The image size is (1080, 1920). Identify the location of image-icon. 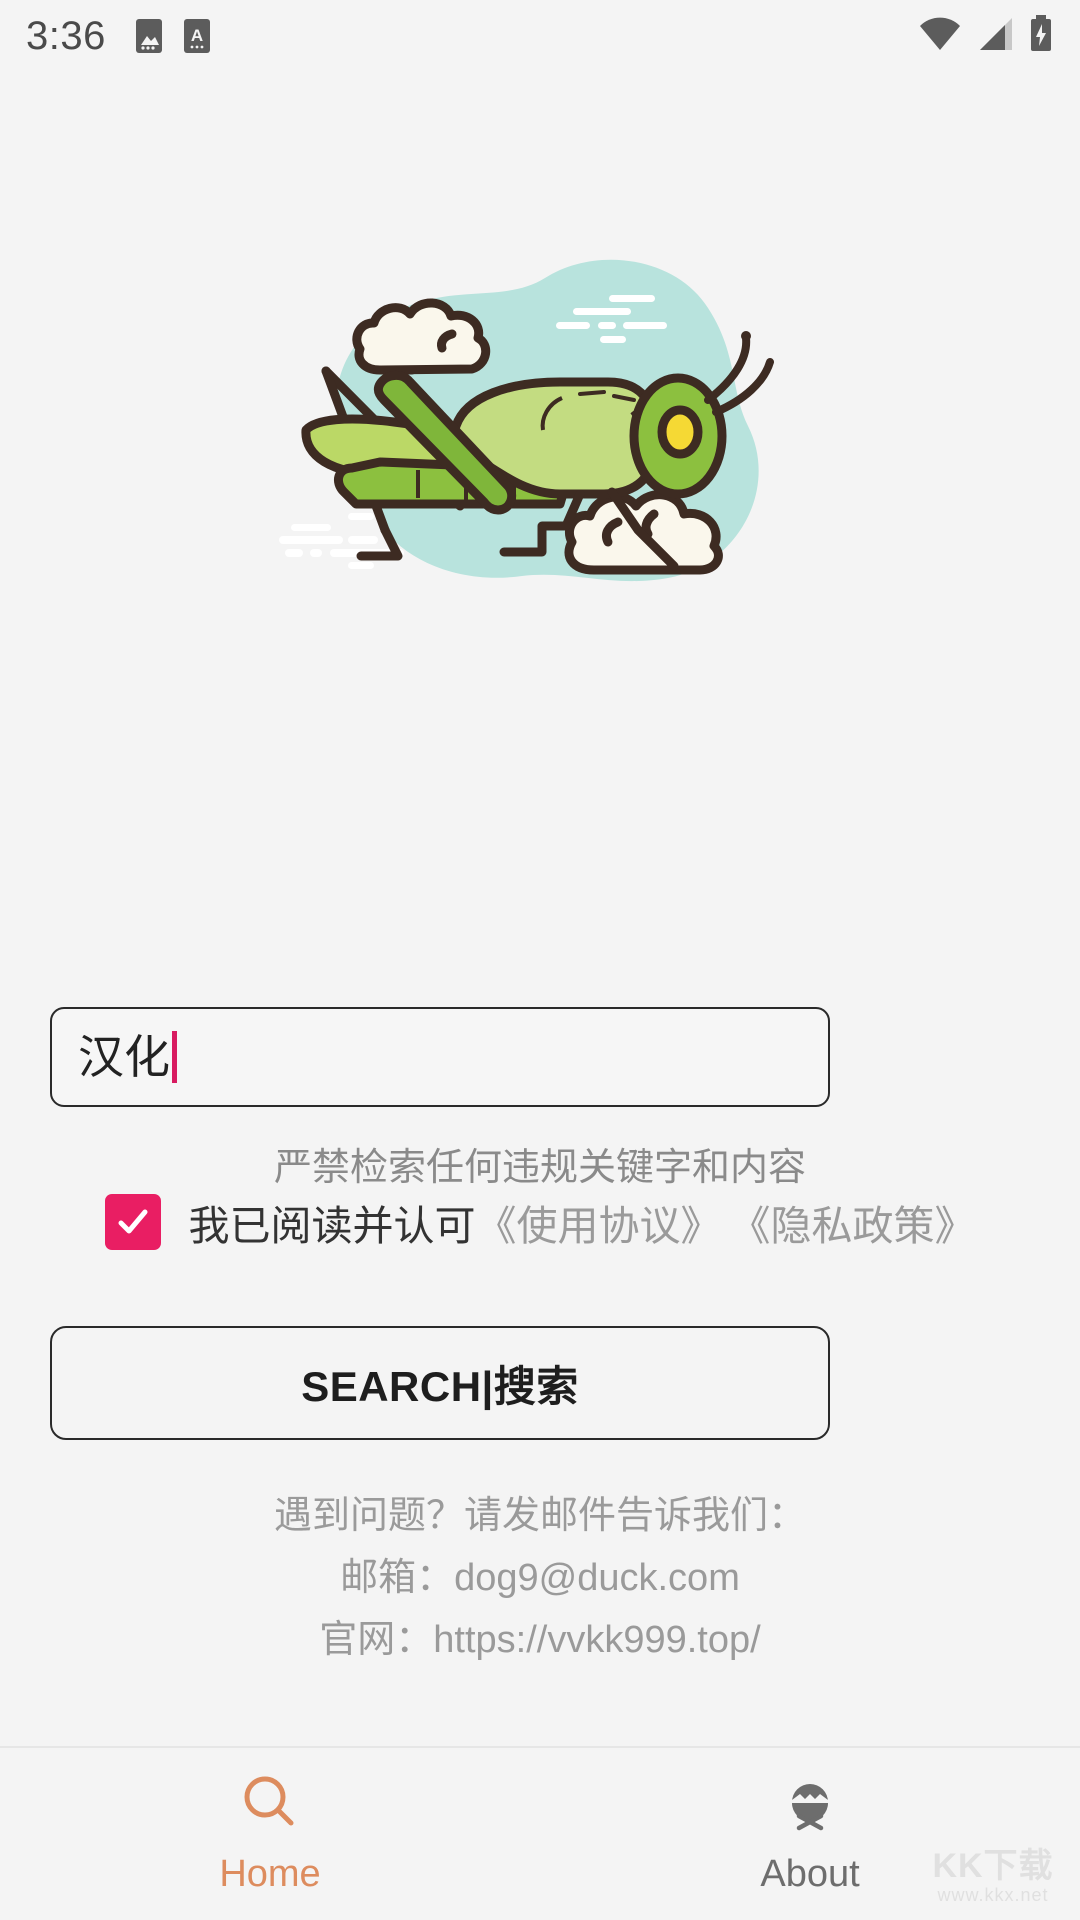
(149, 36).